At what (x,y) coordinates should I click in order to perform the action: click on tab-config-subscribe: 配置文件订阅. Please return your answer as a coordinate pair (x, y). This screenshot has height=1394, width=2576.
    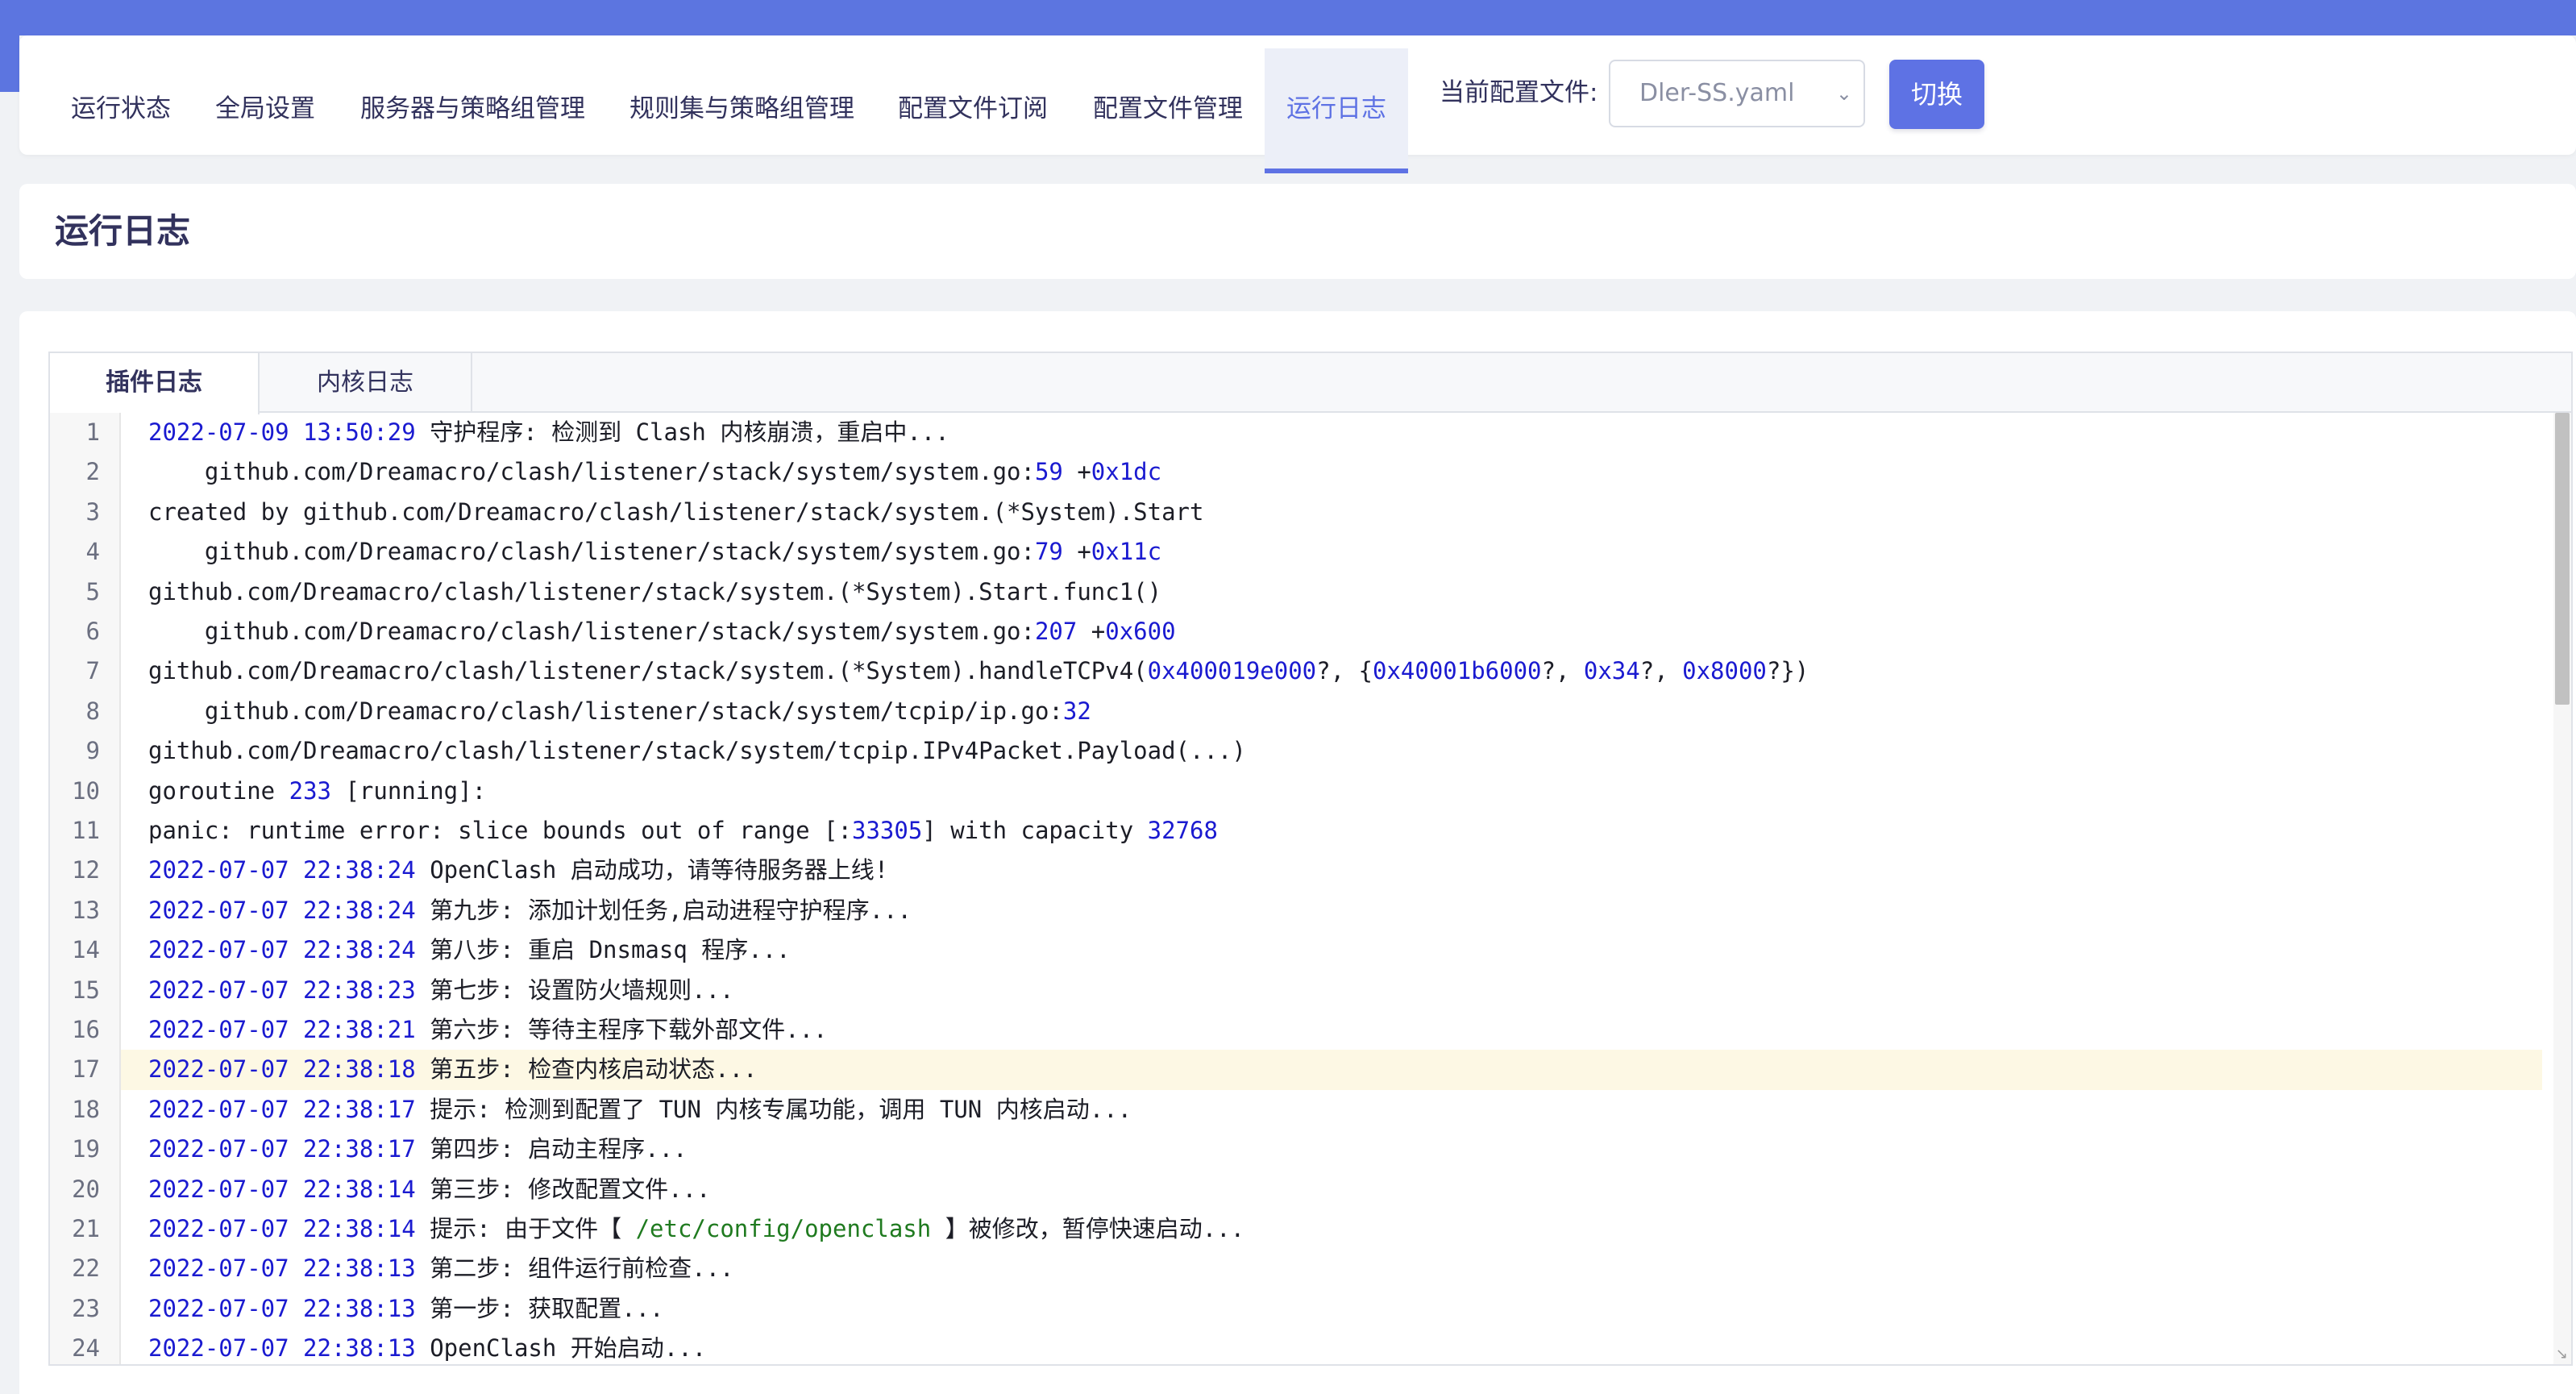
    Looking at the image, I should click on (973, 110).